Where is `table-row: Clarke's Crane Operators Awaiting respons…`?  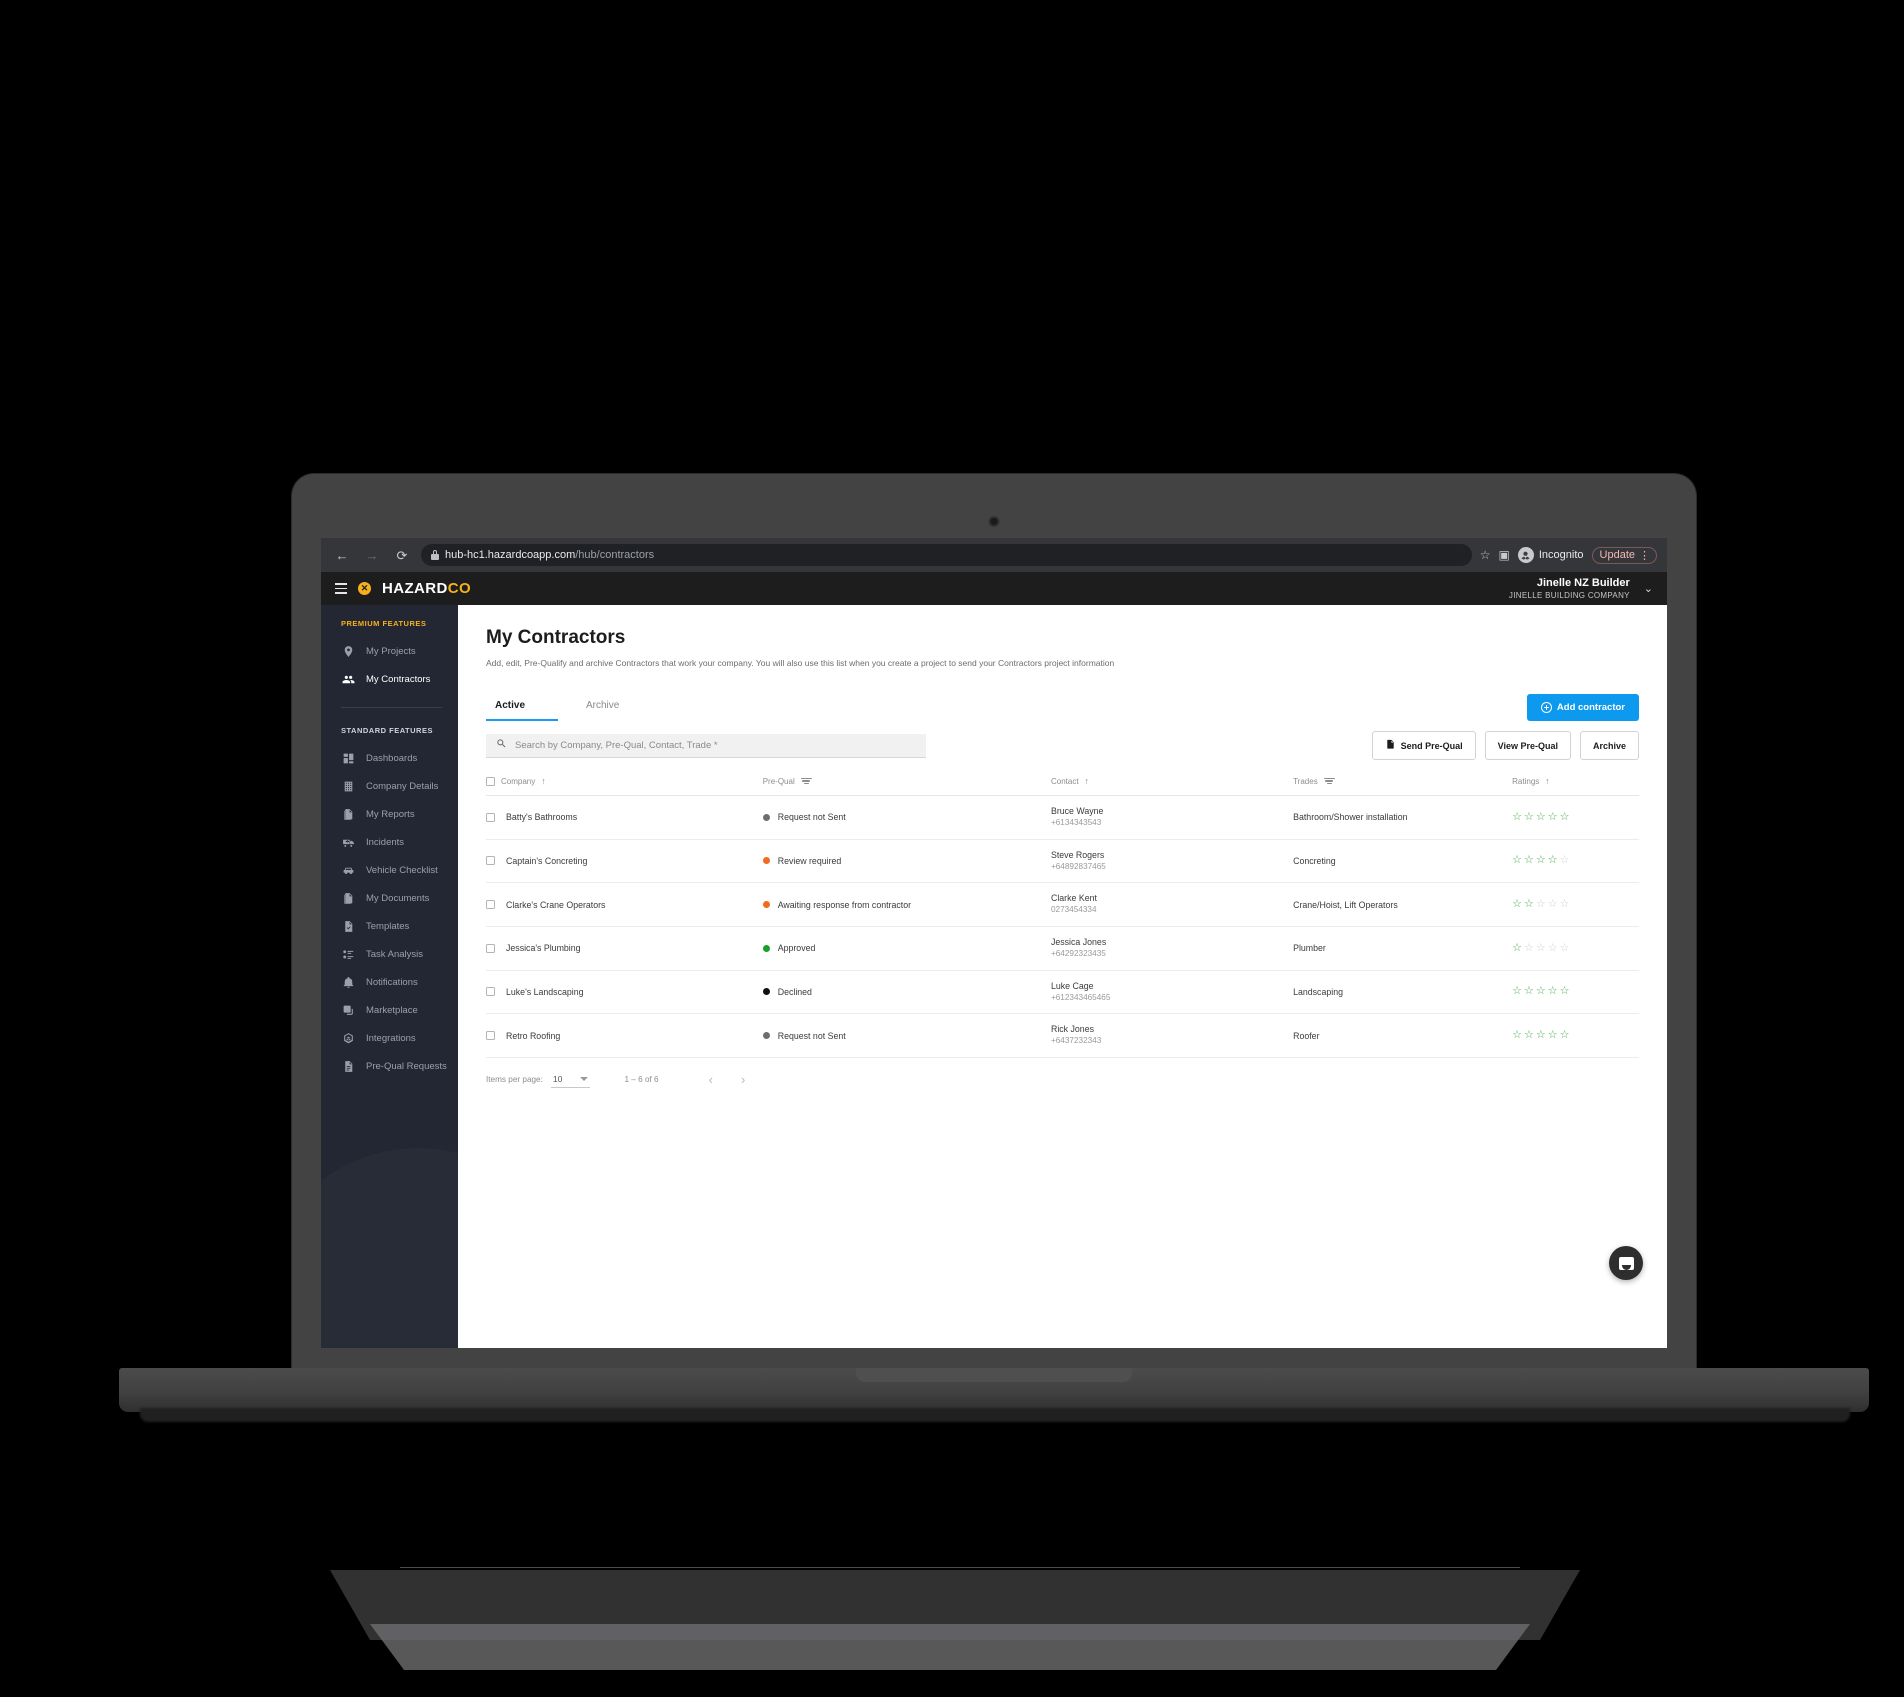 table-row: Clarke's Crane Operators Awaiting respons… is located at coordinates (1062, 904).